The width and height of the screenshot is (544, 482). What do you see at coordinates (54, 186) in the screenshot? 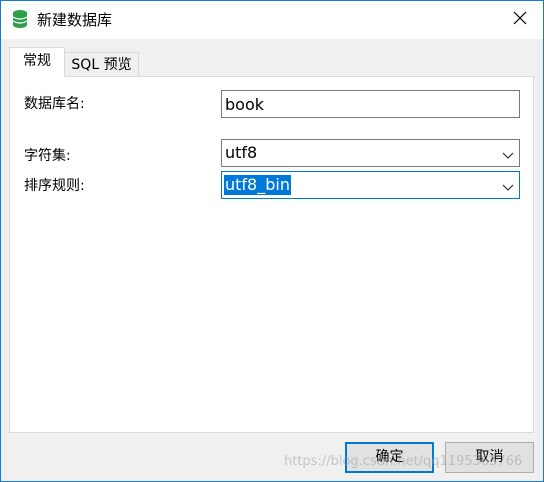
I see `collation-label: 排序规则:` at bounding box center [54, 186].